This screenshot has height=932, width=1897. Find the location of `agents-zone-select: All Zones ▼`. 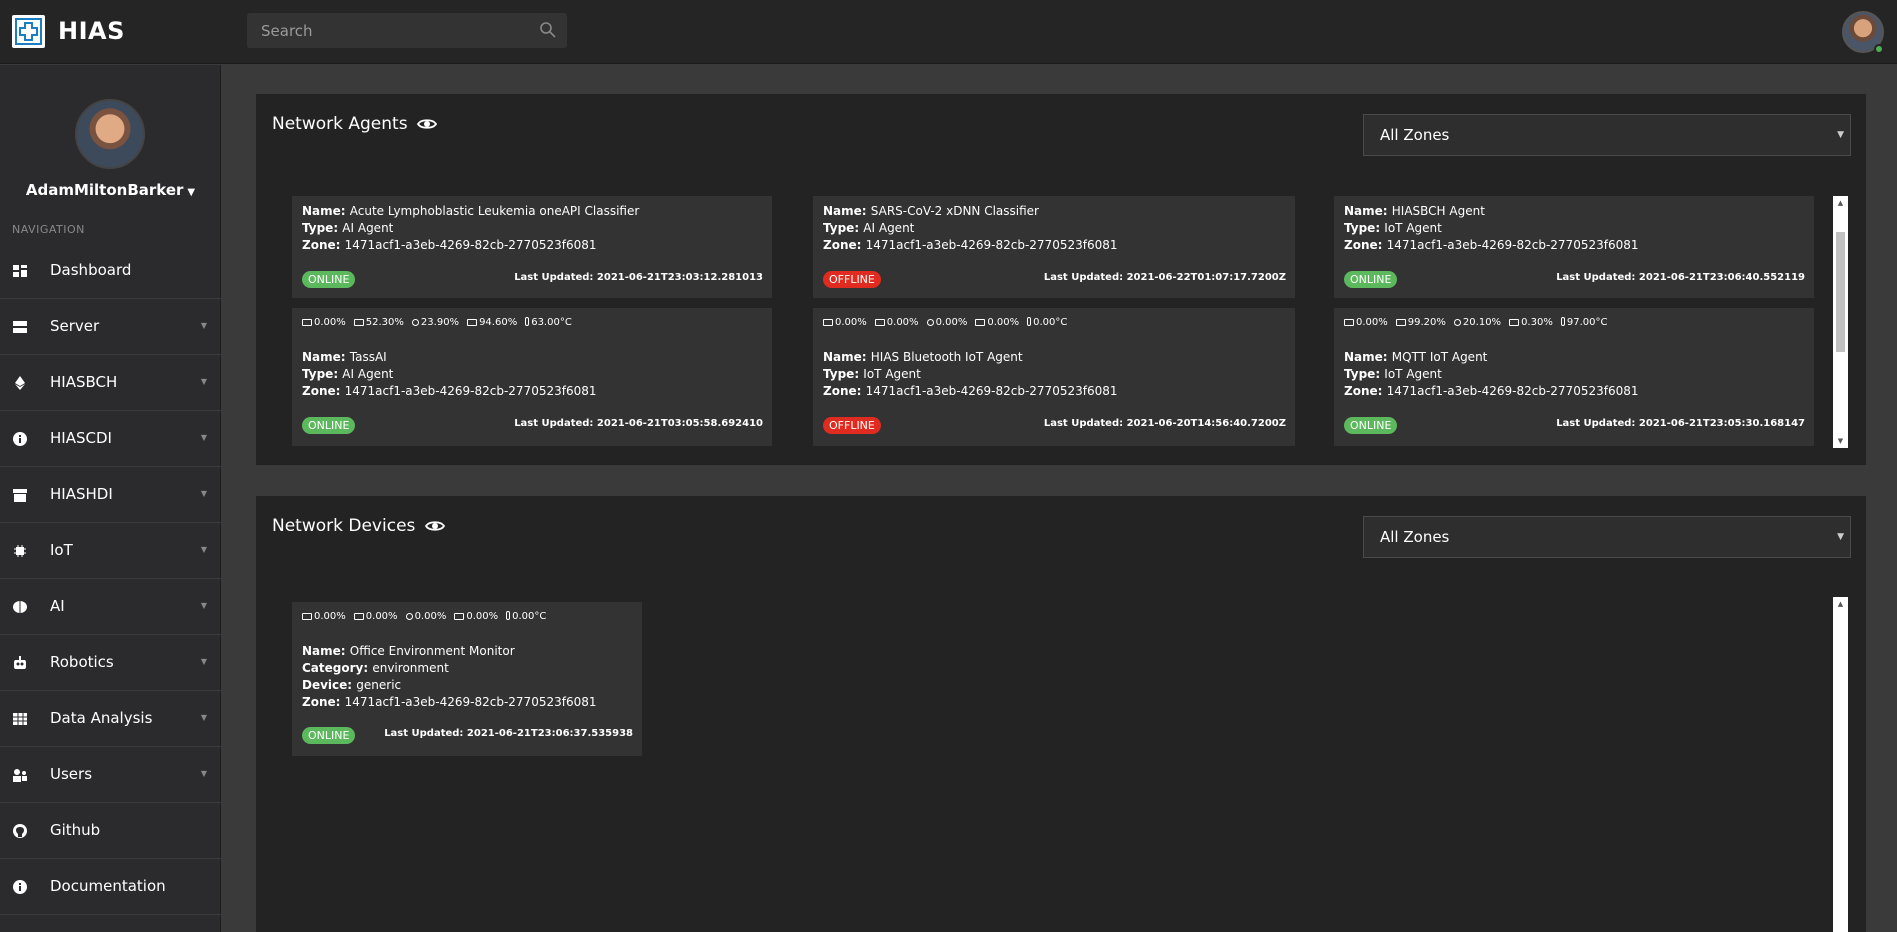

agents-zone-select: All Zones ▼ is located at coordinates (1607, 135).